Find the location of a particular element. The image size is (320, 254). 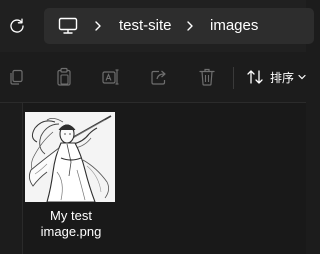

rename-icon is located at coordinates (110, 77).